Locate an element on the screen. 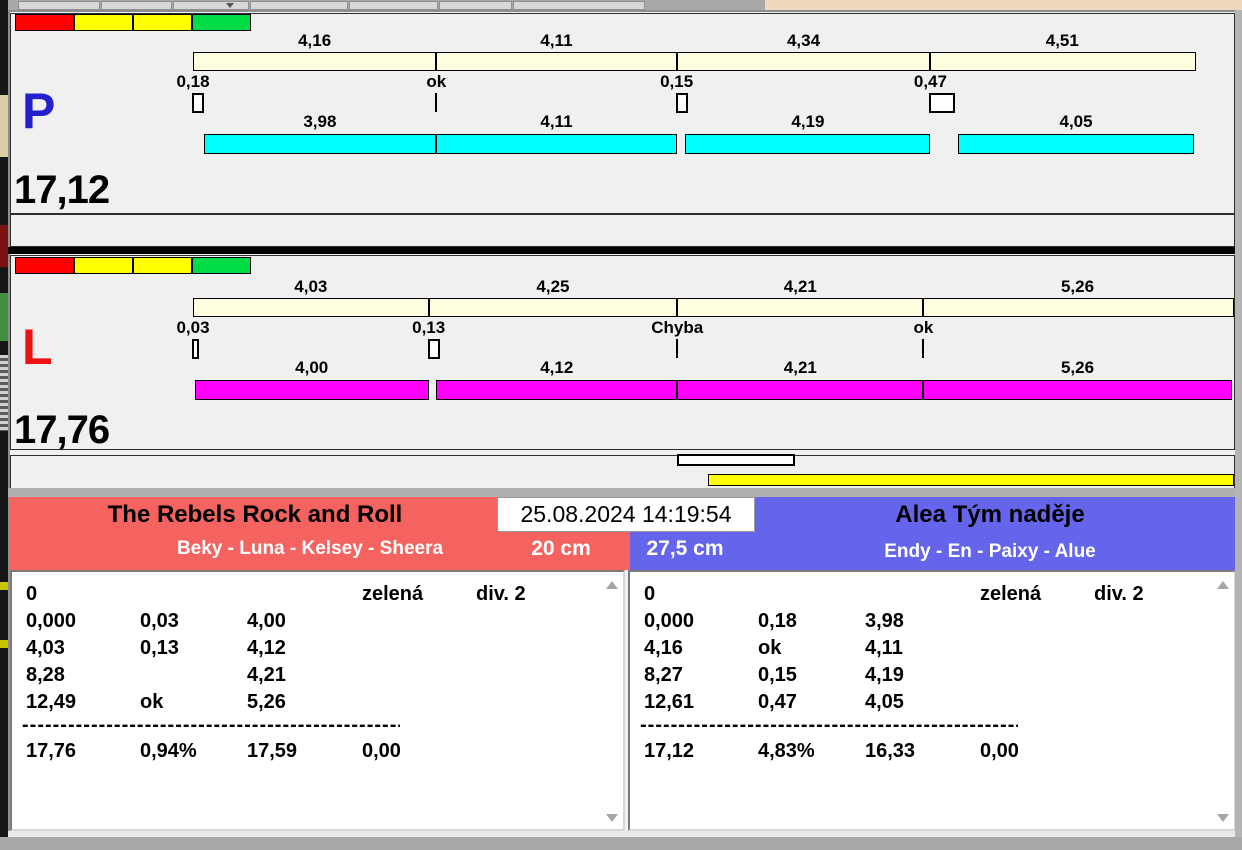 The width and height of the screenshot is (1242, 850). dog-time-label: 4,11 is located at coordinates (556, 121).